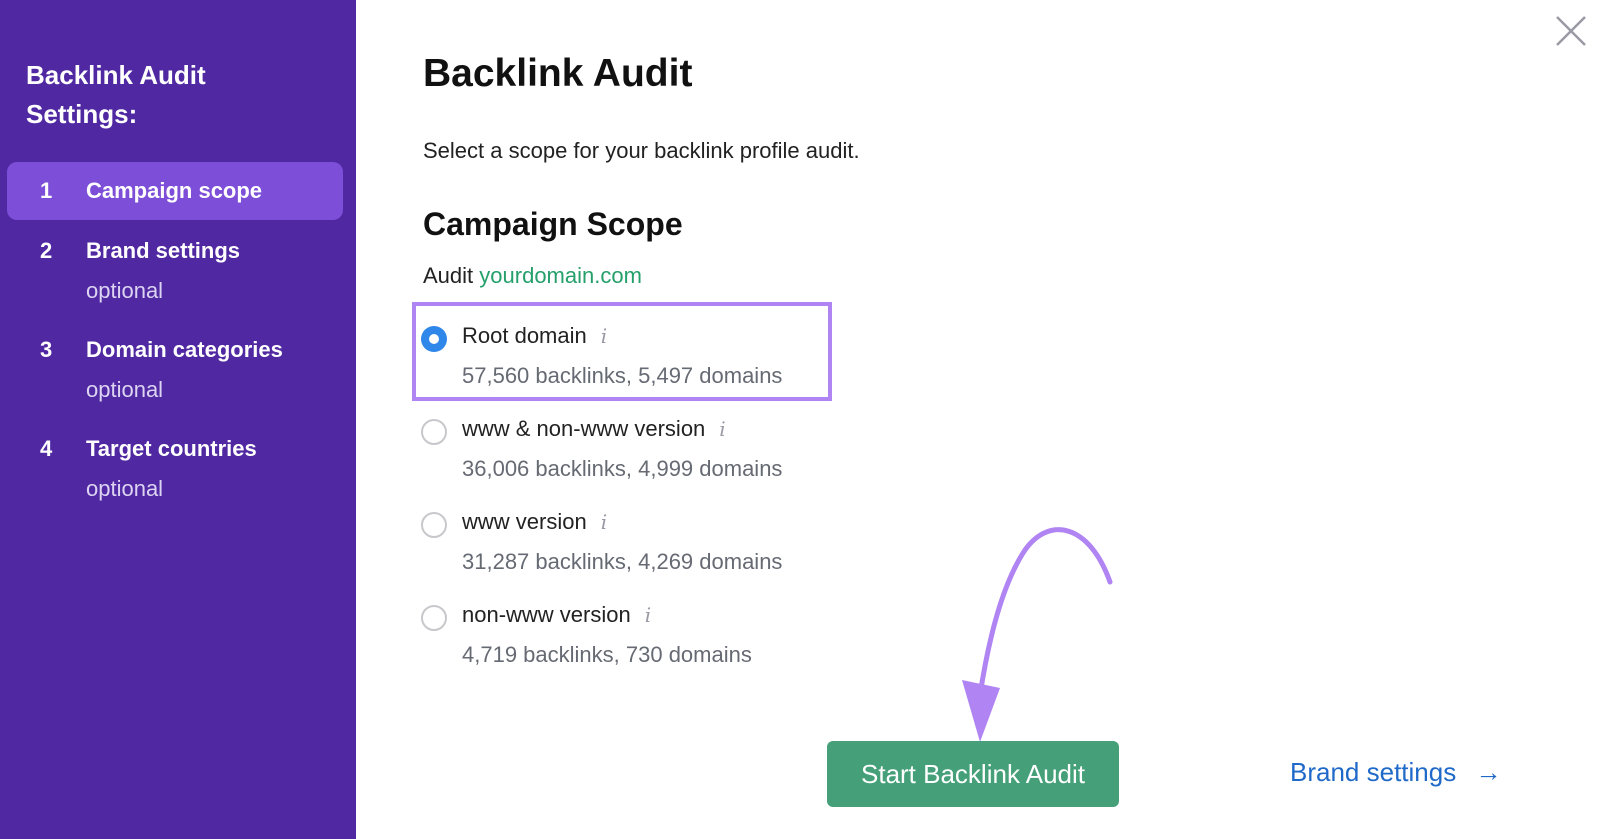 Image resolution: width=1600 pixels, height=839 pixels. What do you see at coordinates (622, 468) in the screenshot?
I see `option-stats: 36,006 backlinks, 4,999 domains` at bounding box center [622, 468].